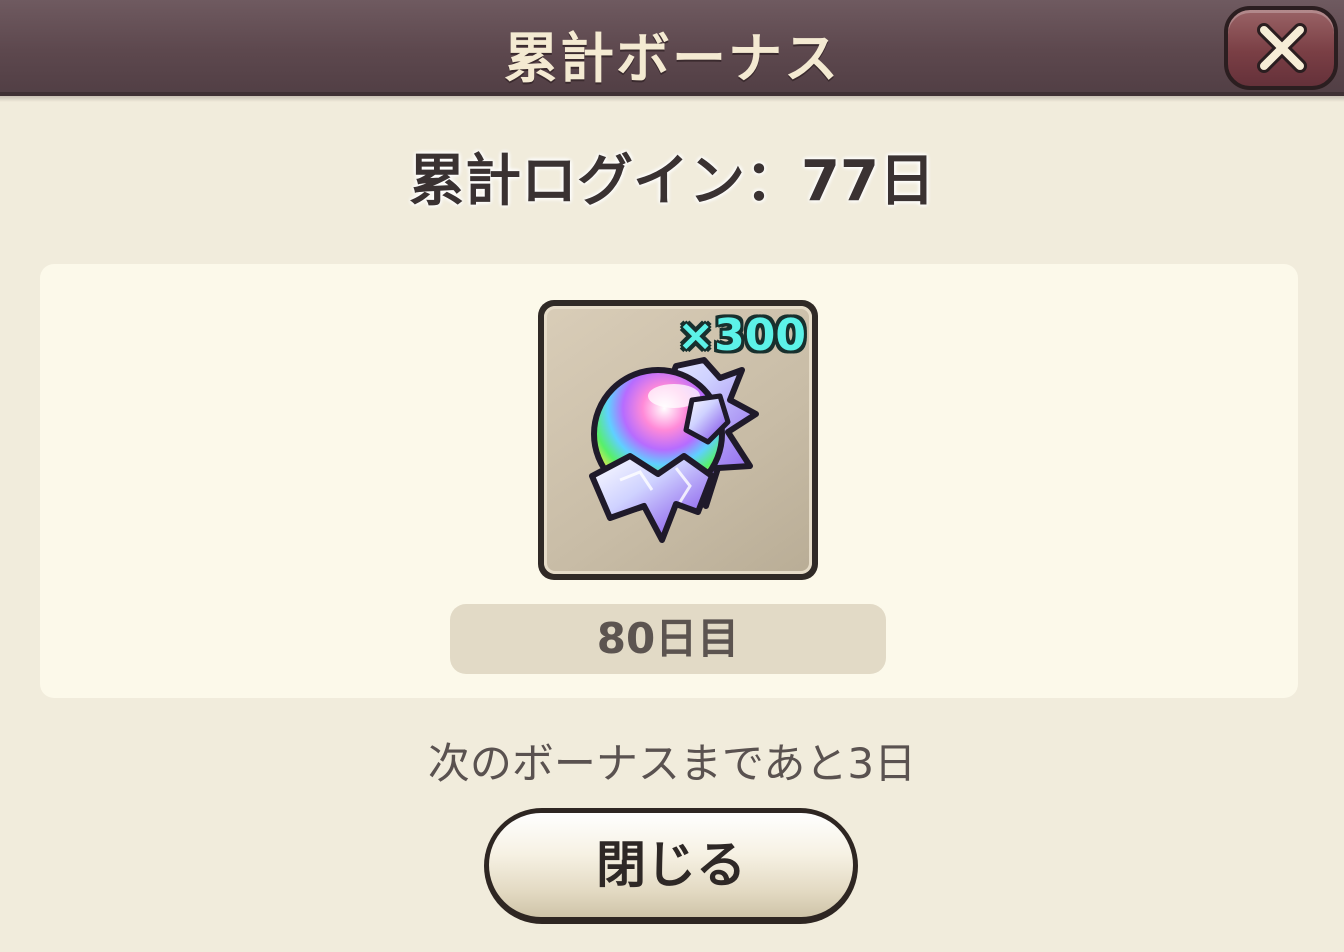 This screenshot has height=952, width=1344. What do you see at coordinates (668, 639) in the screenshot?
I see `reward-day-badge: 80日目` at bounding box center [668, 639].